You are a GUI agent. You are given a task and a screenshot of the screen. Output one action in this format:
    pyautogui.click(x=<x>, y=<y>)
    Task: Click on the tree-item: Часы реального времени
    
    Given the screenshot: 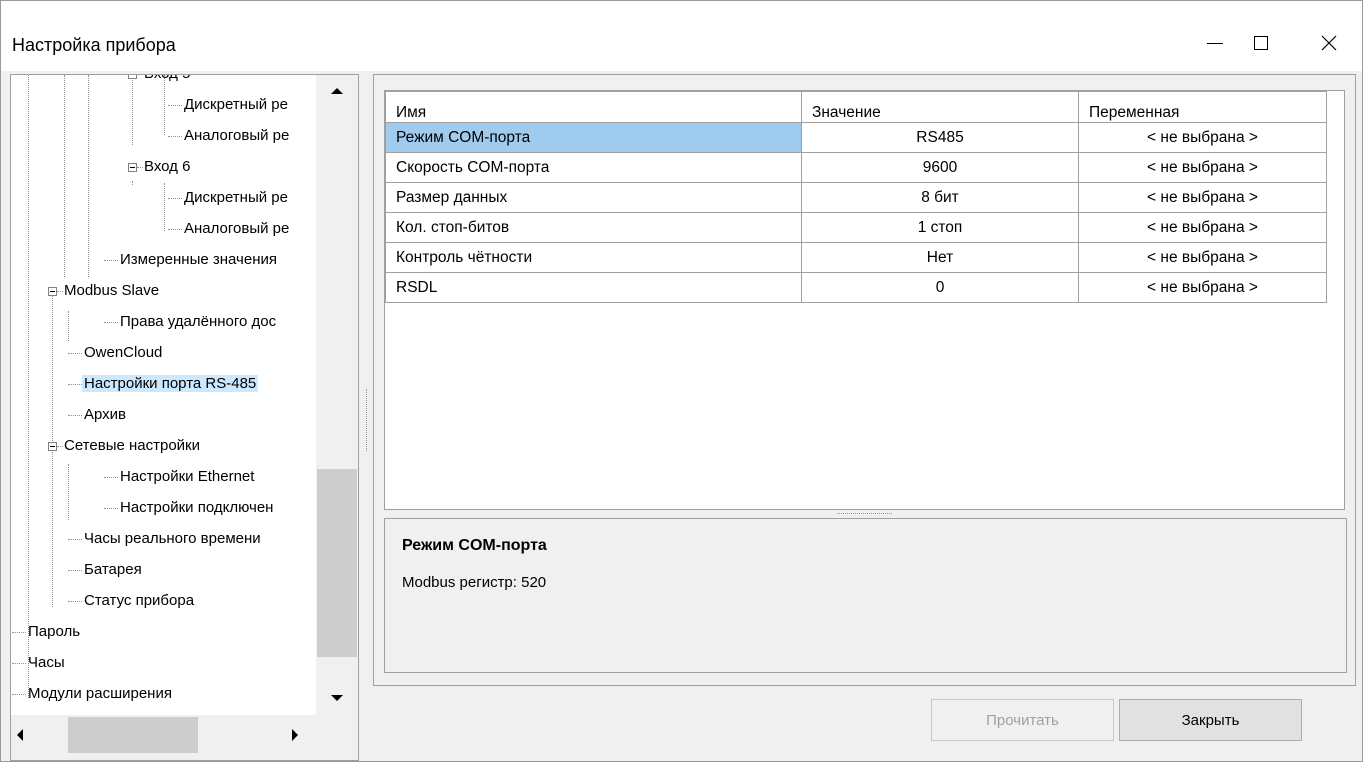 What is the action you would take?
    pyautogui.click(x=172, y=539)
    